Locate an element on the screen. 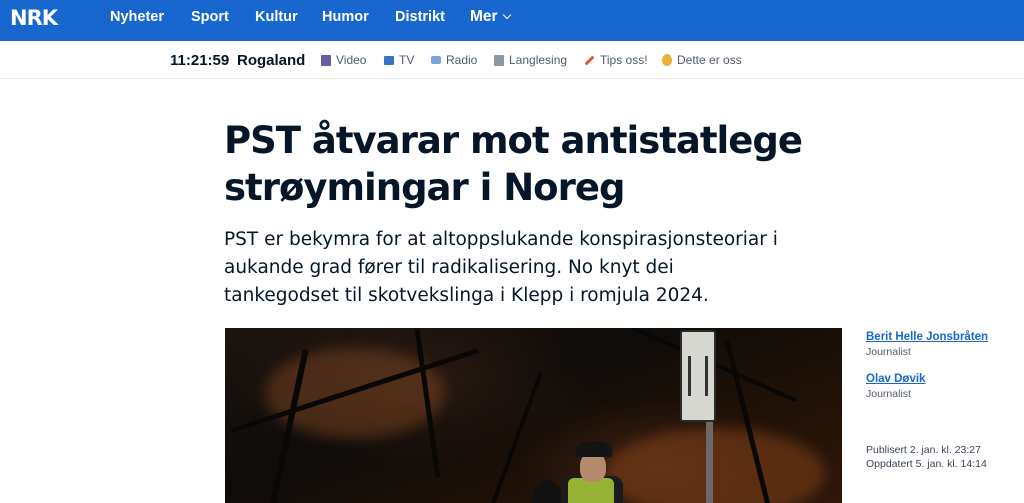 This screenshot has height=503, width=1024. service-link-tv: TV is located at coordinates (399, 60).